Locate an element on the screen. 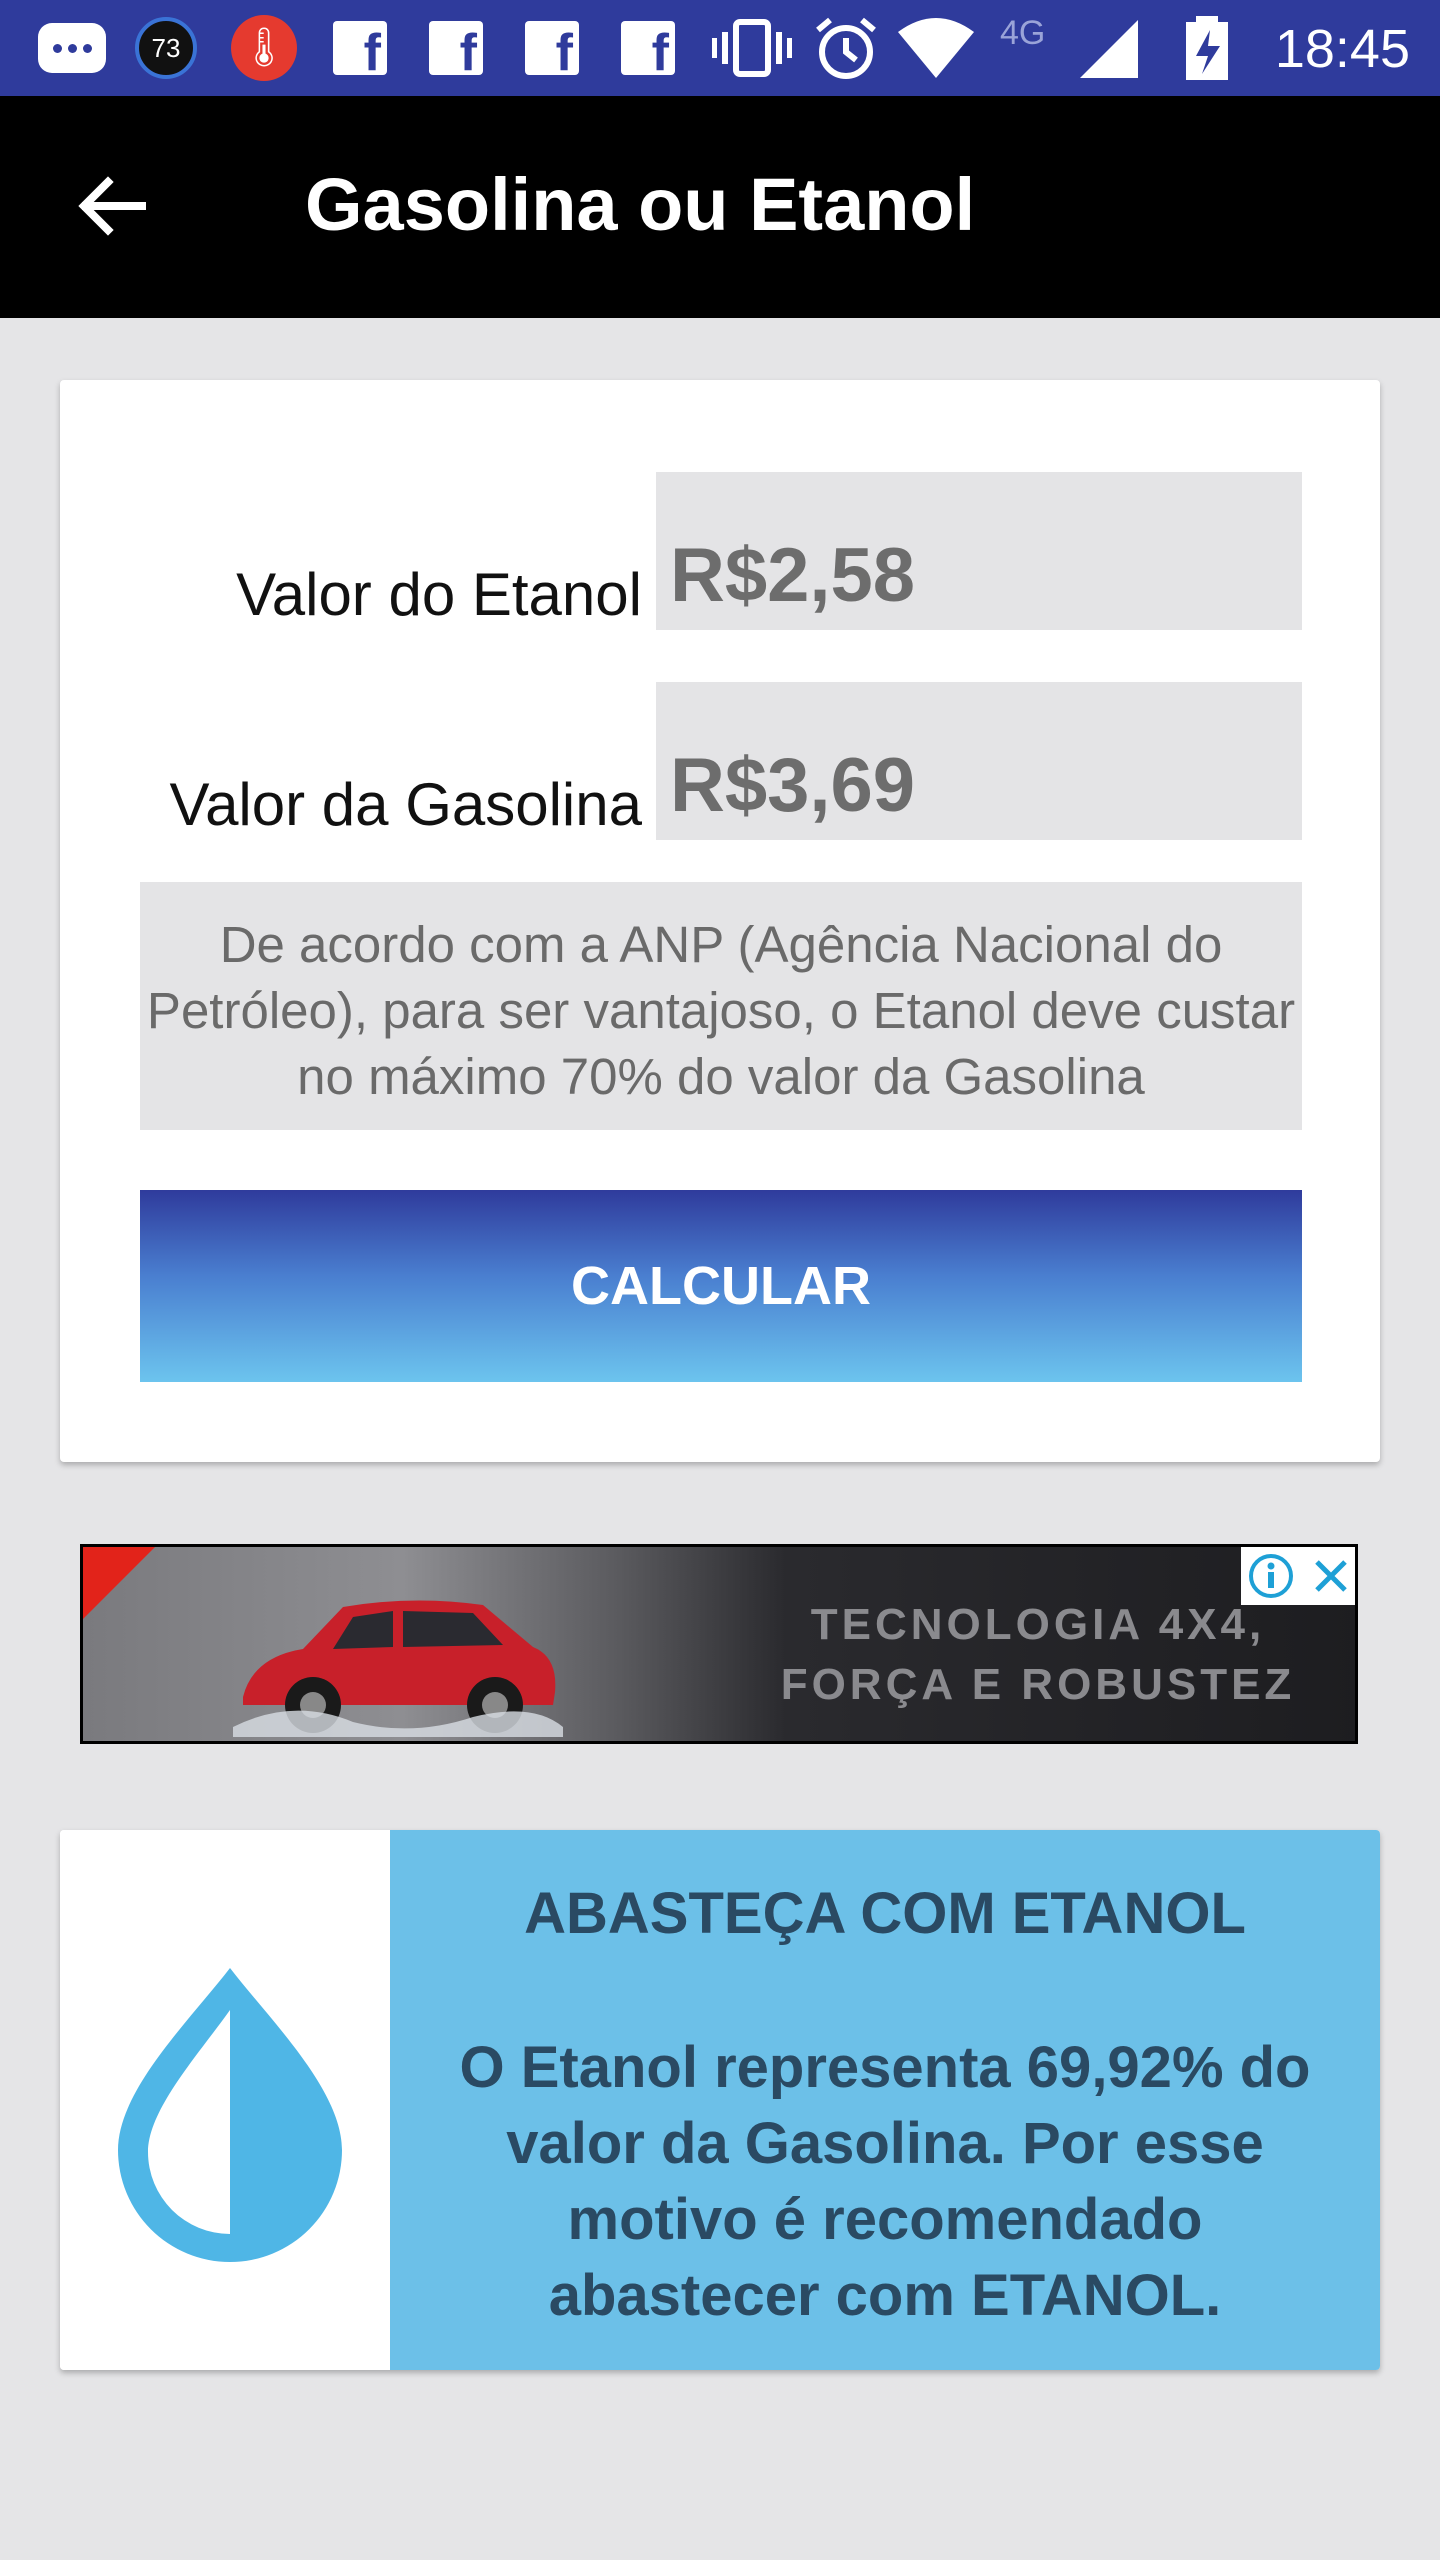 The height and width of the screenshot is (2560, 1440). network-type: 4G is located at coordinates (1023, 33).